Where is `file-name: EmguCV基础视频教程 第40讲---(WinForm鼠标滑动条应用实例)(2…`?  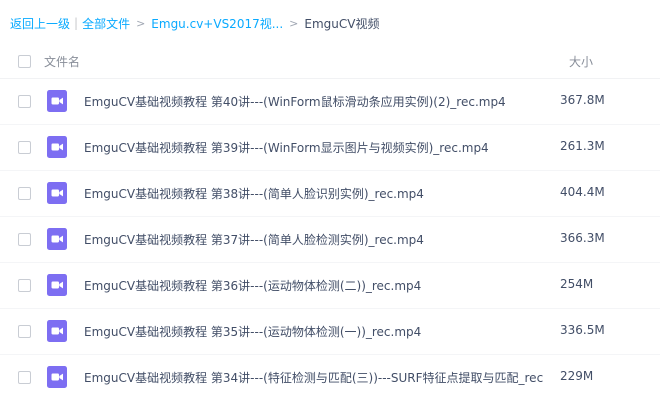
file-name: EmguCV基础视频教程 第40讲---(WinForm鼠标滑动条应用实例)(2… is located at coordinates (295, 101).